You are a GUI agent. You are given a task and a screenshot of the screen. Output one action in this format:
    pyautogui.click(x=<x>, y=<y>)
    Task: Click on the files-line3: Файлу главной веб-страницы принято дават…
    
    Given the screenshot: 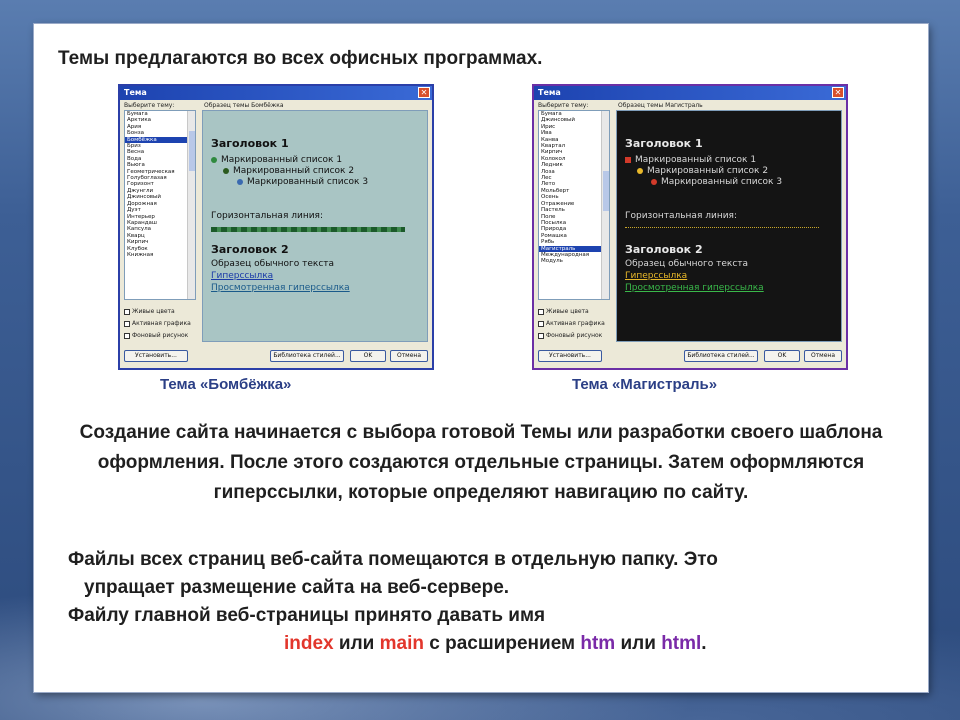 What is the action you would take?
    pyautogui.click(x=307, y=615)
    